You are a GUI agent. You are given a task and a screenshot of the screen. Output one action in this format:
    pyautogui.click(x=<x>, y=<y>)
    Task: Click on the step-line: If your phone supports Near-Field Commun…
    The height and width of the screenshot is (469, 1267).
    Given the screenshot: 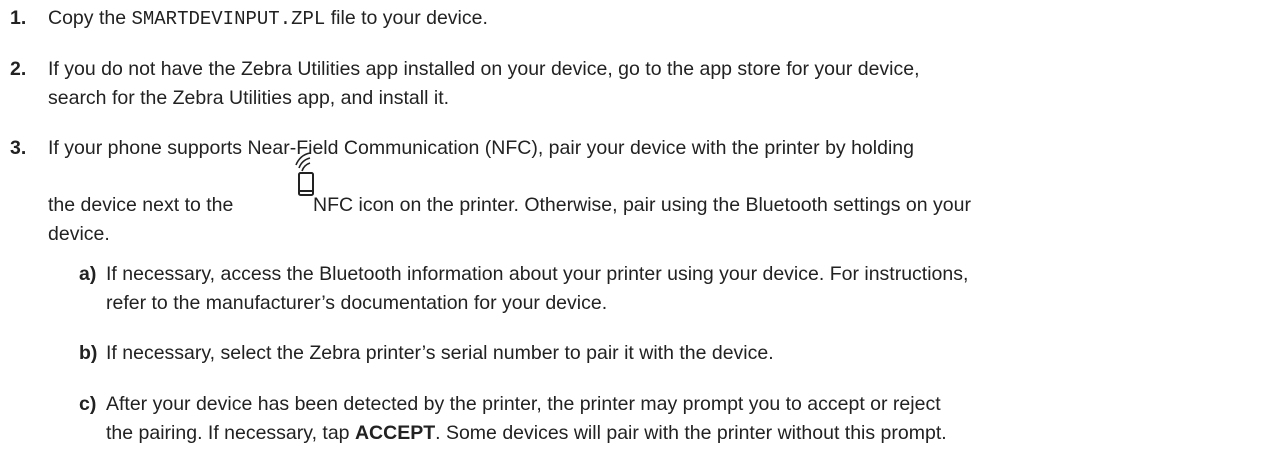 What is the action you would take?
    pyautogui.click(x=481, y=148)
    